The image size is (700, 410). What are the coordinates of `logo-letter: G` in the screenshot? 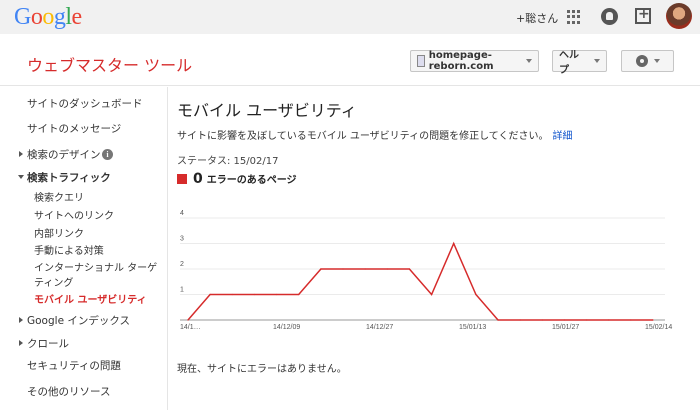 It's located at (22, 17).